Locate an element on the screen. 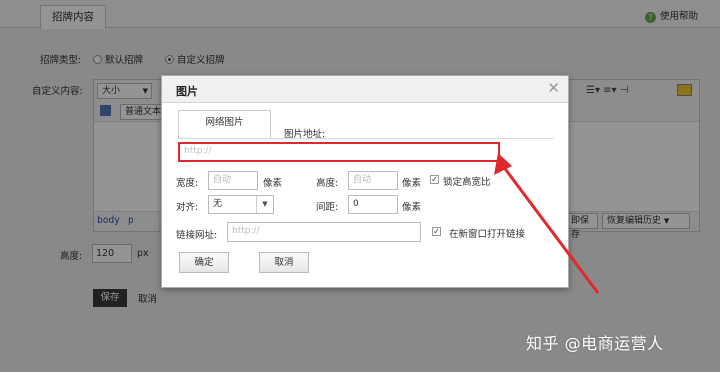 The height and width of the screenshot is (372, 720). watermark: 知乎 @电商运营人 is located at coordinates (595, 343).